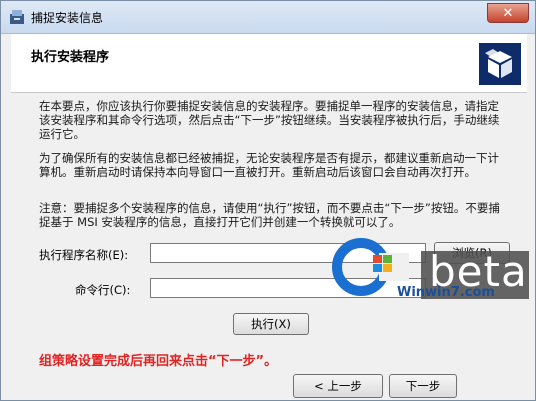 The width and height of the screenshot is (536, 401). What do you see at coordinates (268, 17) in the screenshot?
I see `title-bar: 捕捉安装信息 ✕` at bounding box center [268, 17].